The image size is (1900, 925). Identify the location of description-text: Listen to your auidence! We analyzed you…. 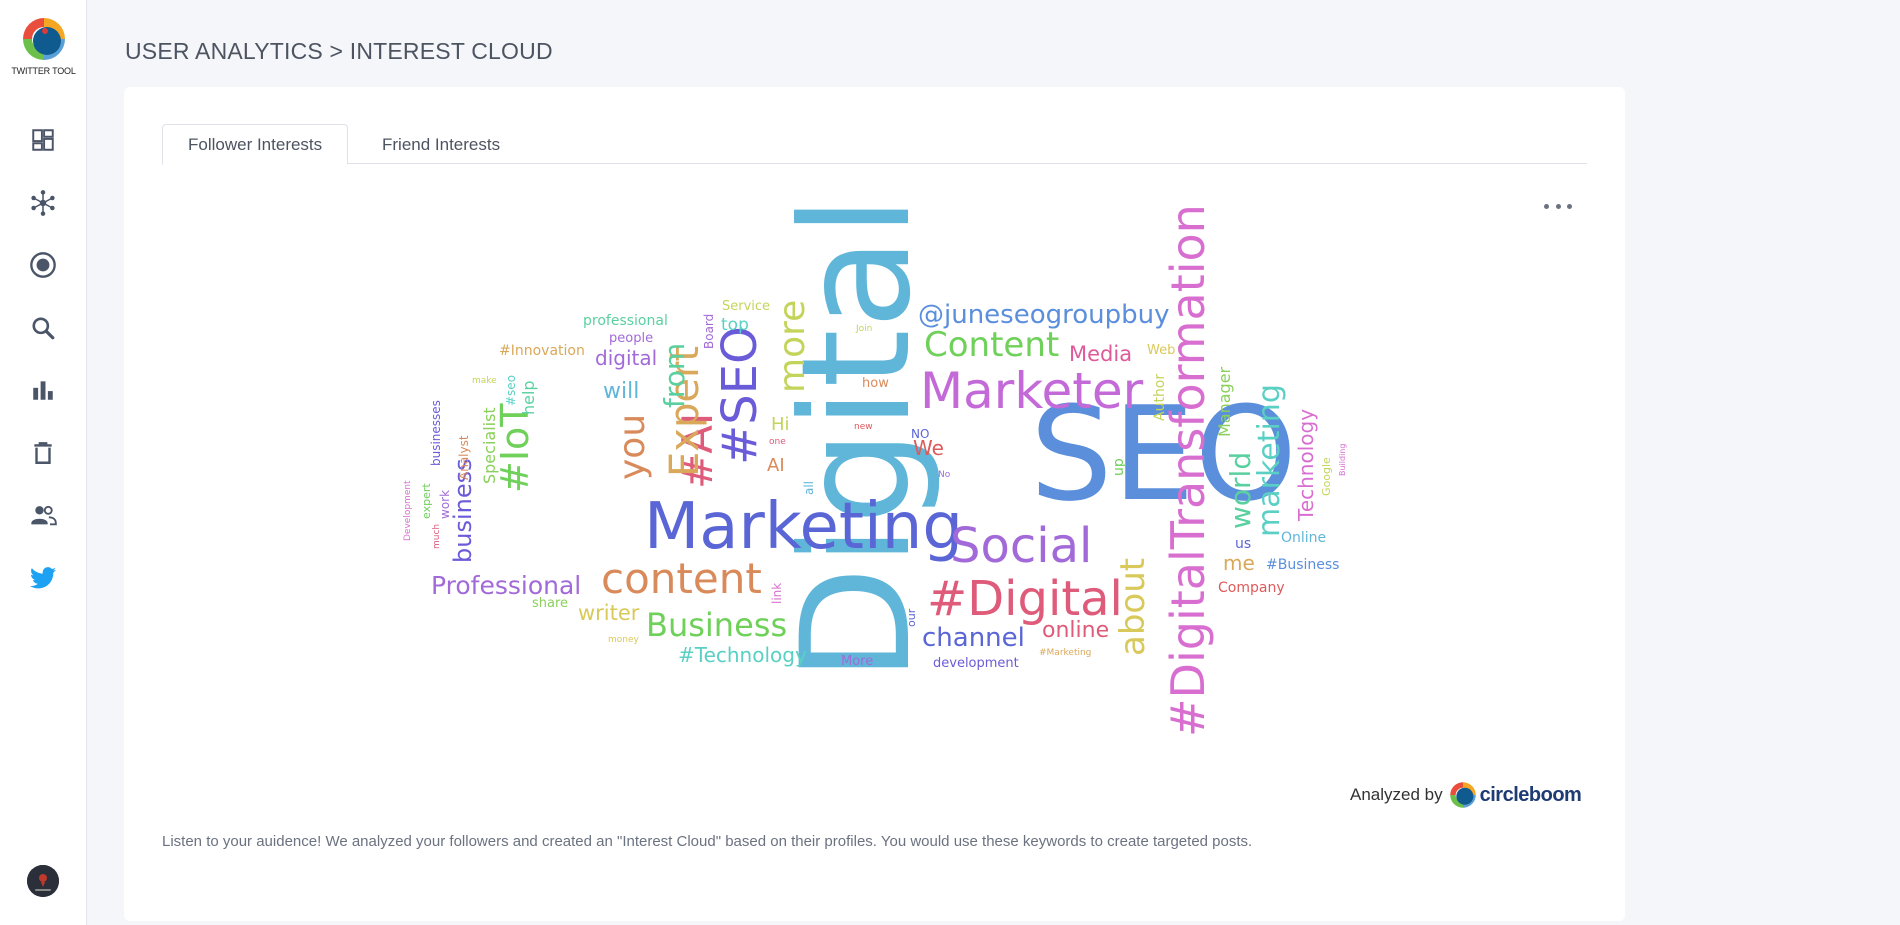
(707, 841).